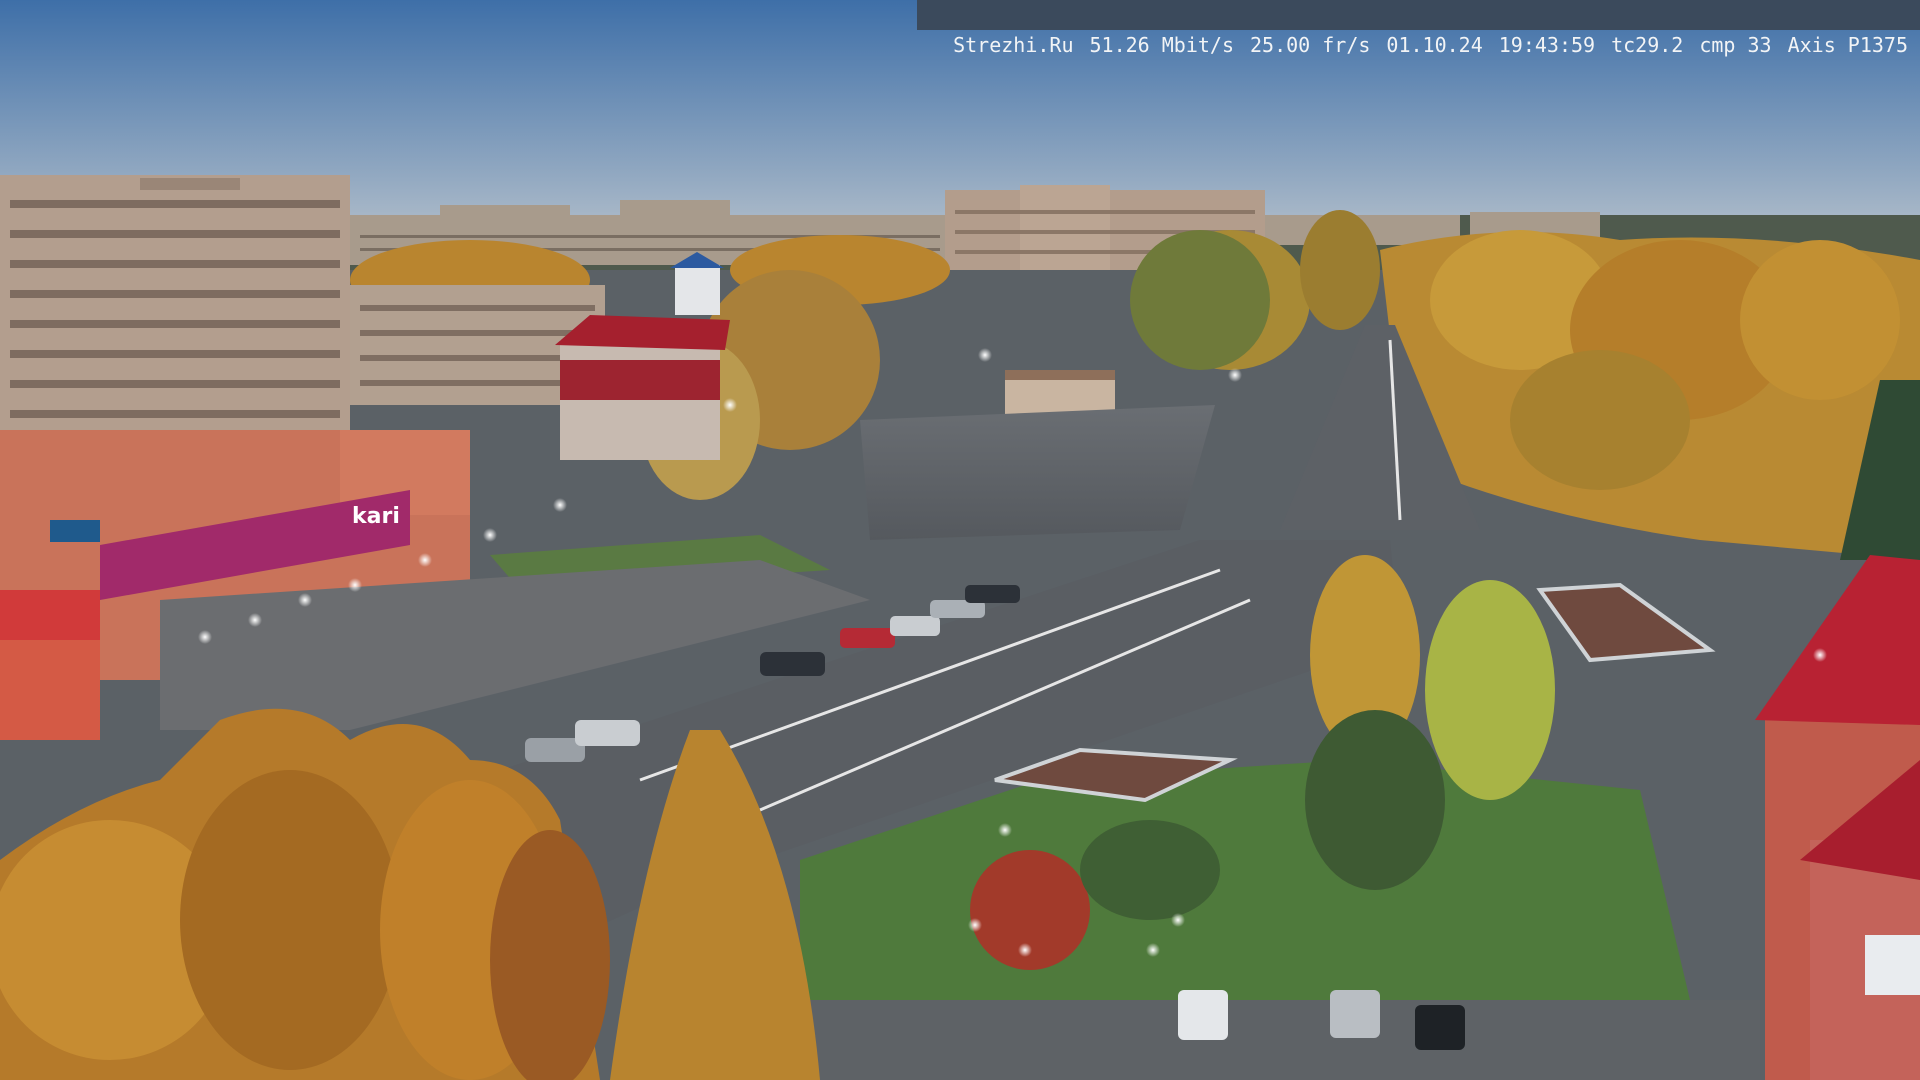  I want to click on osd-framerate: 25.00 fr/s, so click(1310, 45).